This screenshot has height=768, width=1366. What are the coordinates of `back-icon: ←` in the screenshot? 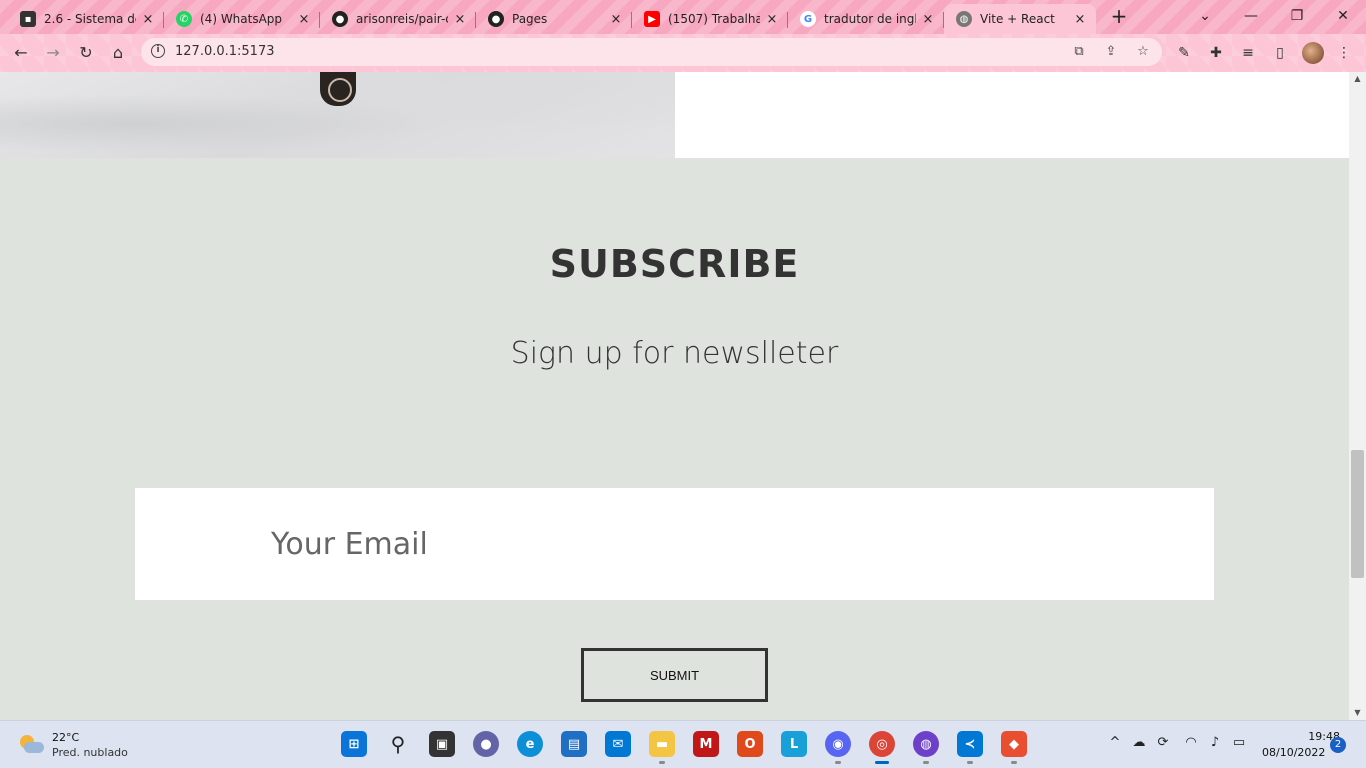 It's located at (21, 53).